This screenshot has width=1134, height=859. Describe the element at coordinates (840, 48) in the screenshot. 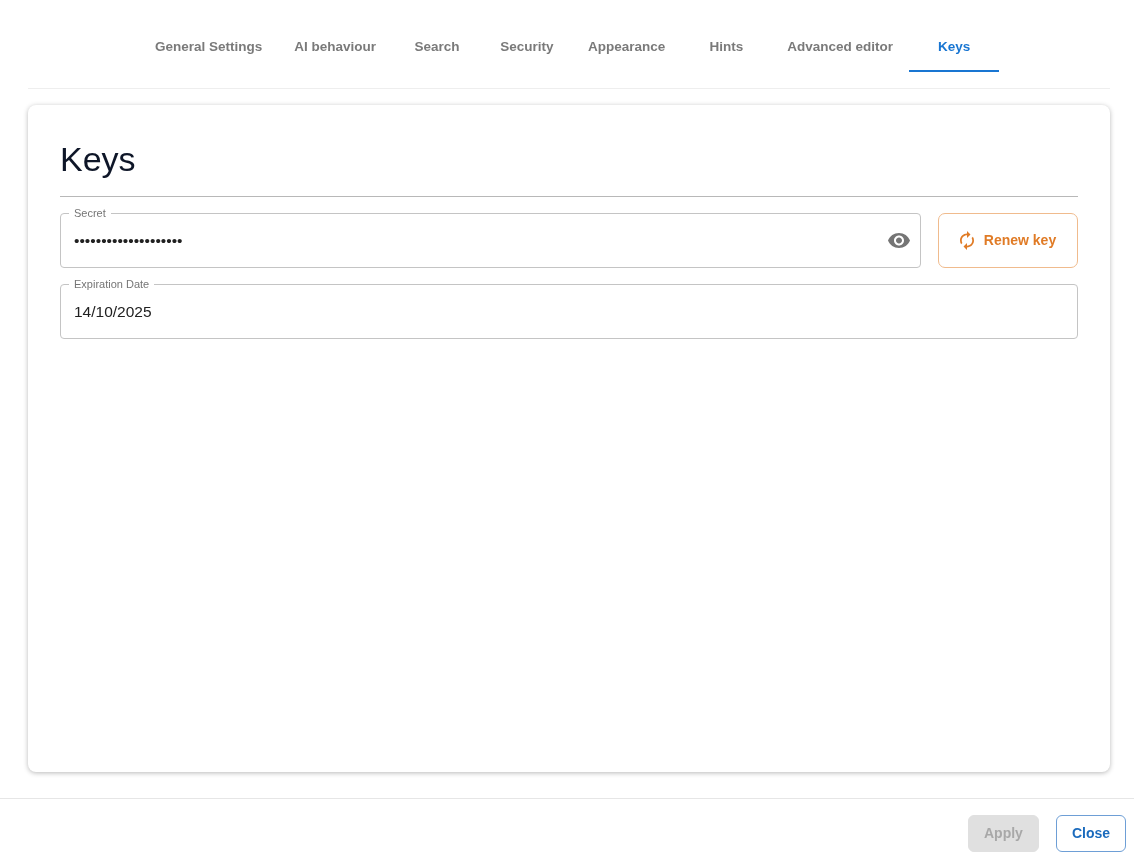

I see `settings-tab: Advanced editor` at that location.